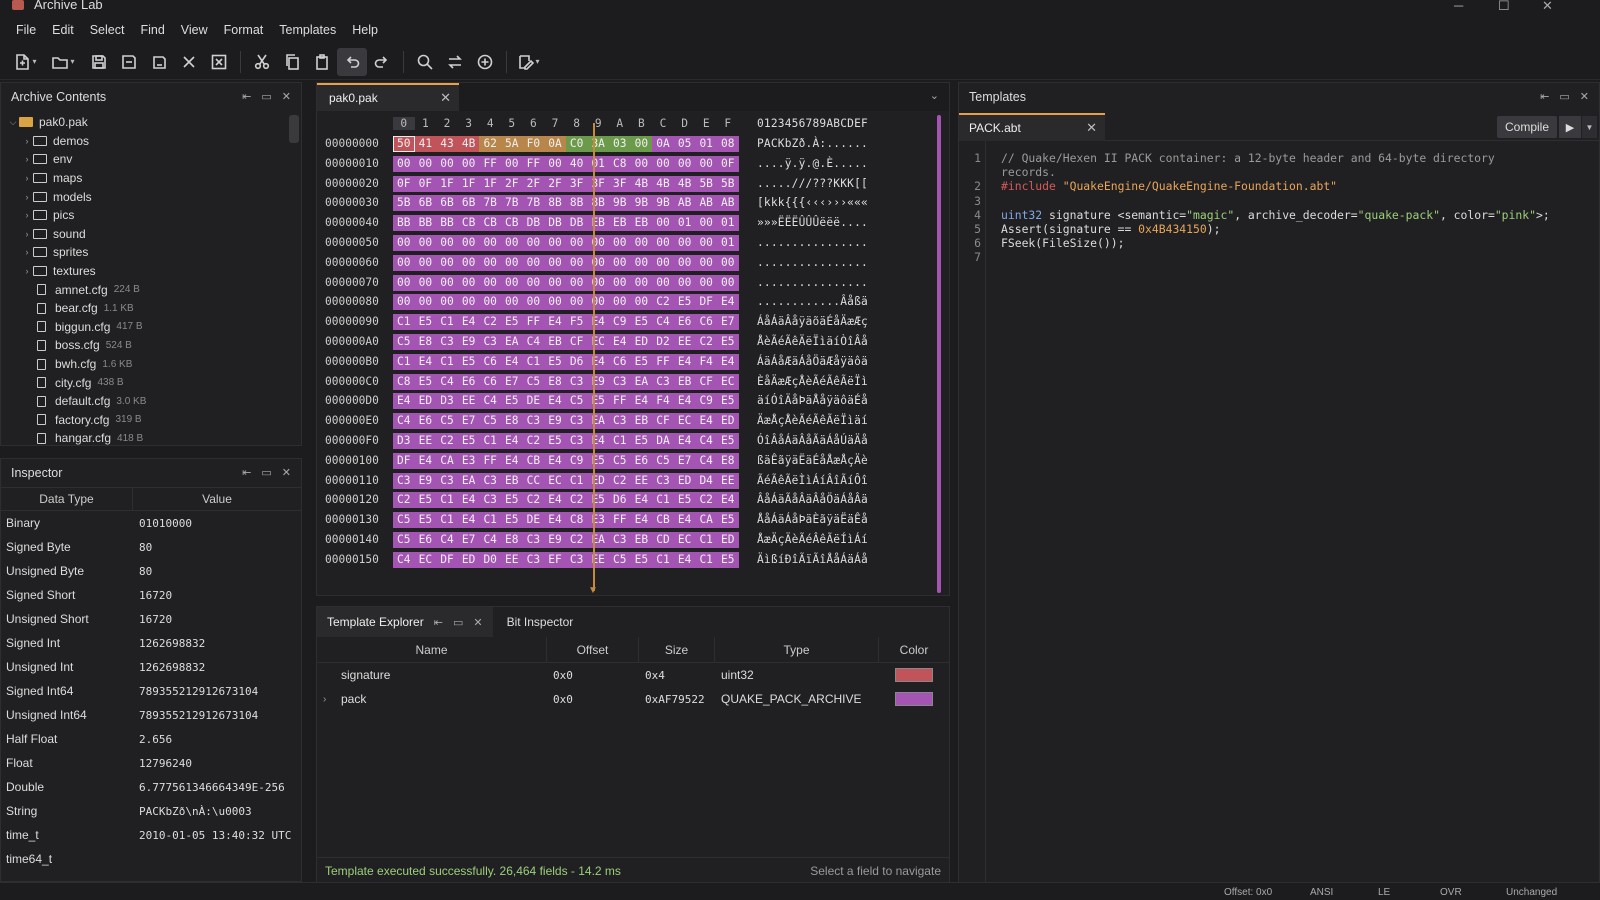 This screenshot has height=900, width=1600. I want to click on hex-byte: 3F, so click(576, 183).